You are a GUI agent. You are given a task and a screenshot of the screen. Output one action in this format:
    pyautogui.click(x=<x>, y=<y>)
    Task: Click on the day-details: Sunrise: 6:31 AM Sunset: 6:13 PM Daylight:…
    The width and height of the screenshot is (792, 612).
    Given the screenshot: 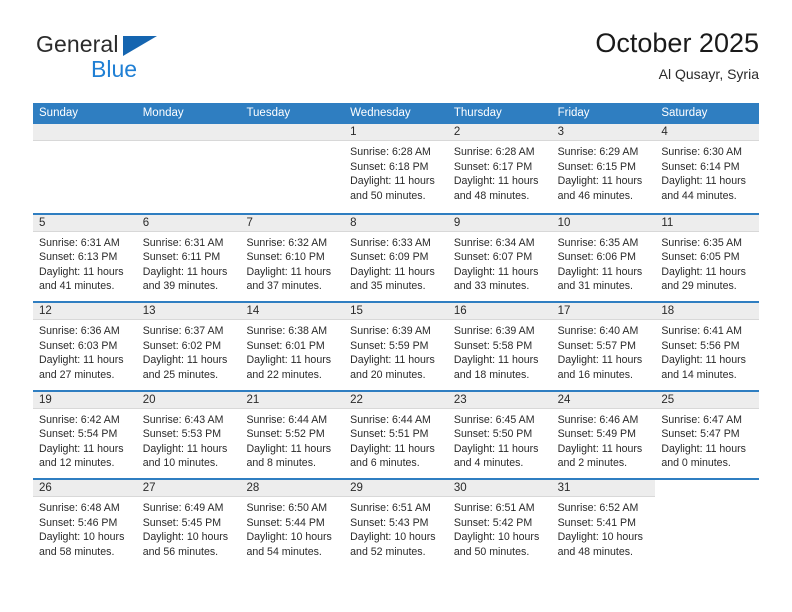 What is the action you would take?
    pyautogui.click(x=85, y=263)
    